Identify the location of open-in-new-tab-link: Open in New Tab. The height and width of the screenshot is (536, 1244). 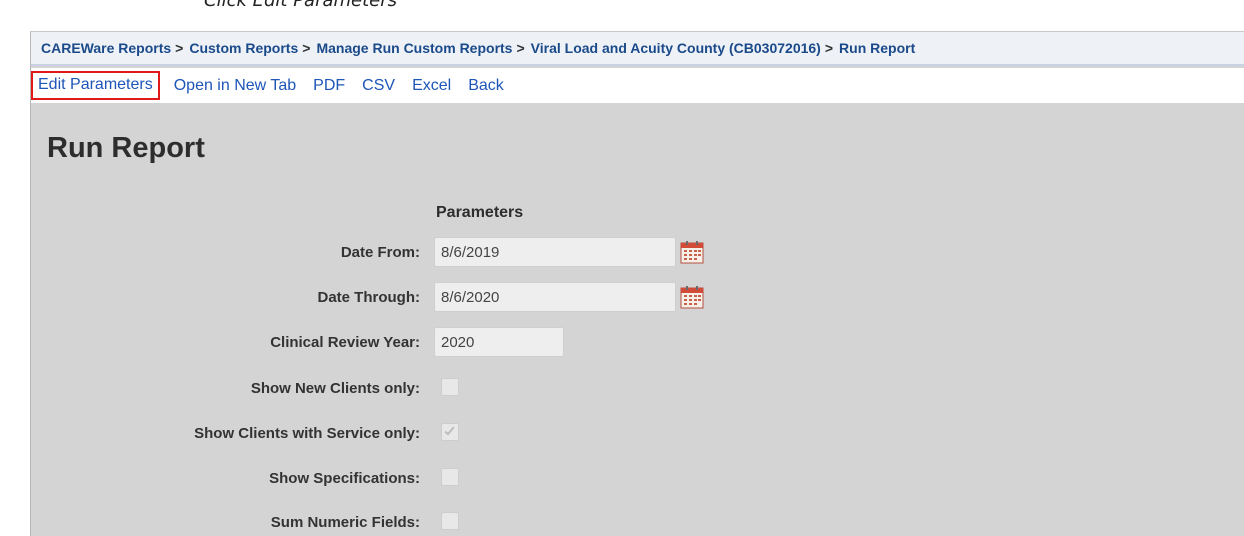
(235, 86).